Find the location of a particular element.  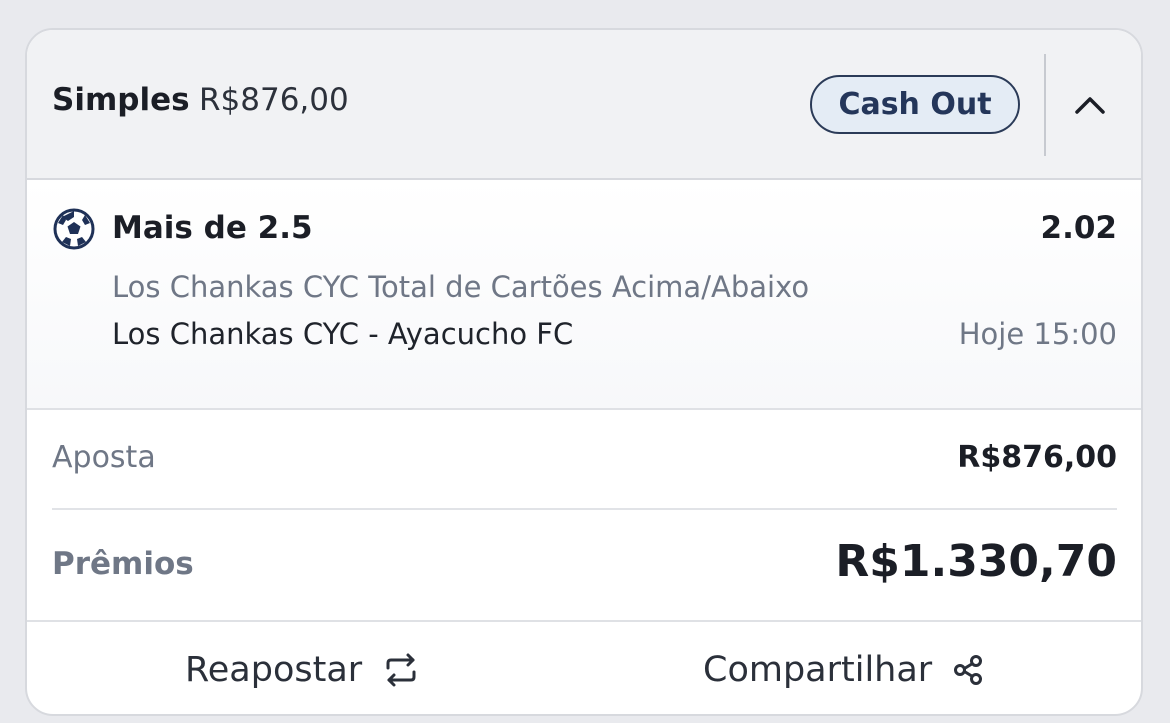

share-icon is located at coordinates (968, 670).